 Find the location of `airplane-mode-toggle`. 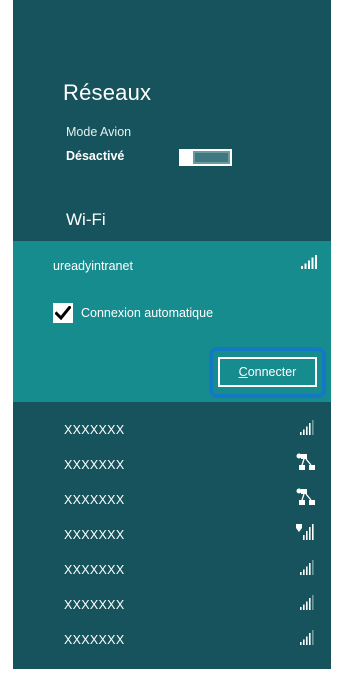

airplane-mode-toggle is located at coordinates (205, 157).